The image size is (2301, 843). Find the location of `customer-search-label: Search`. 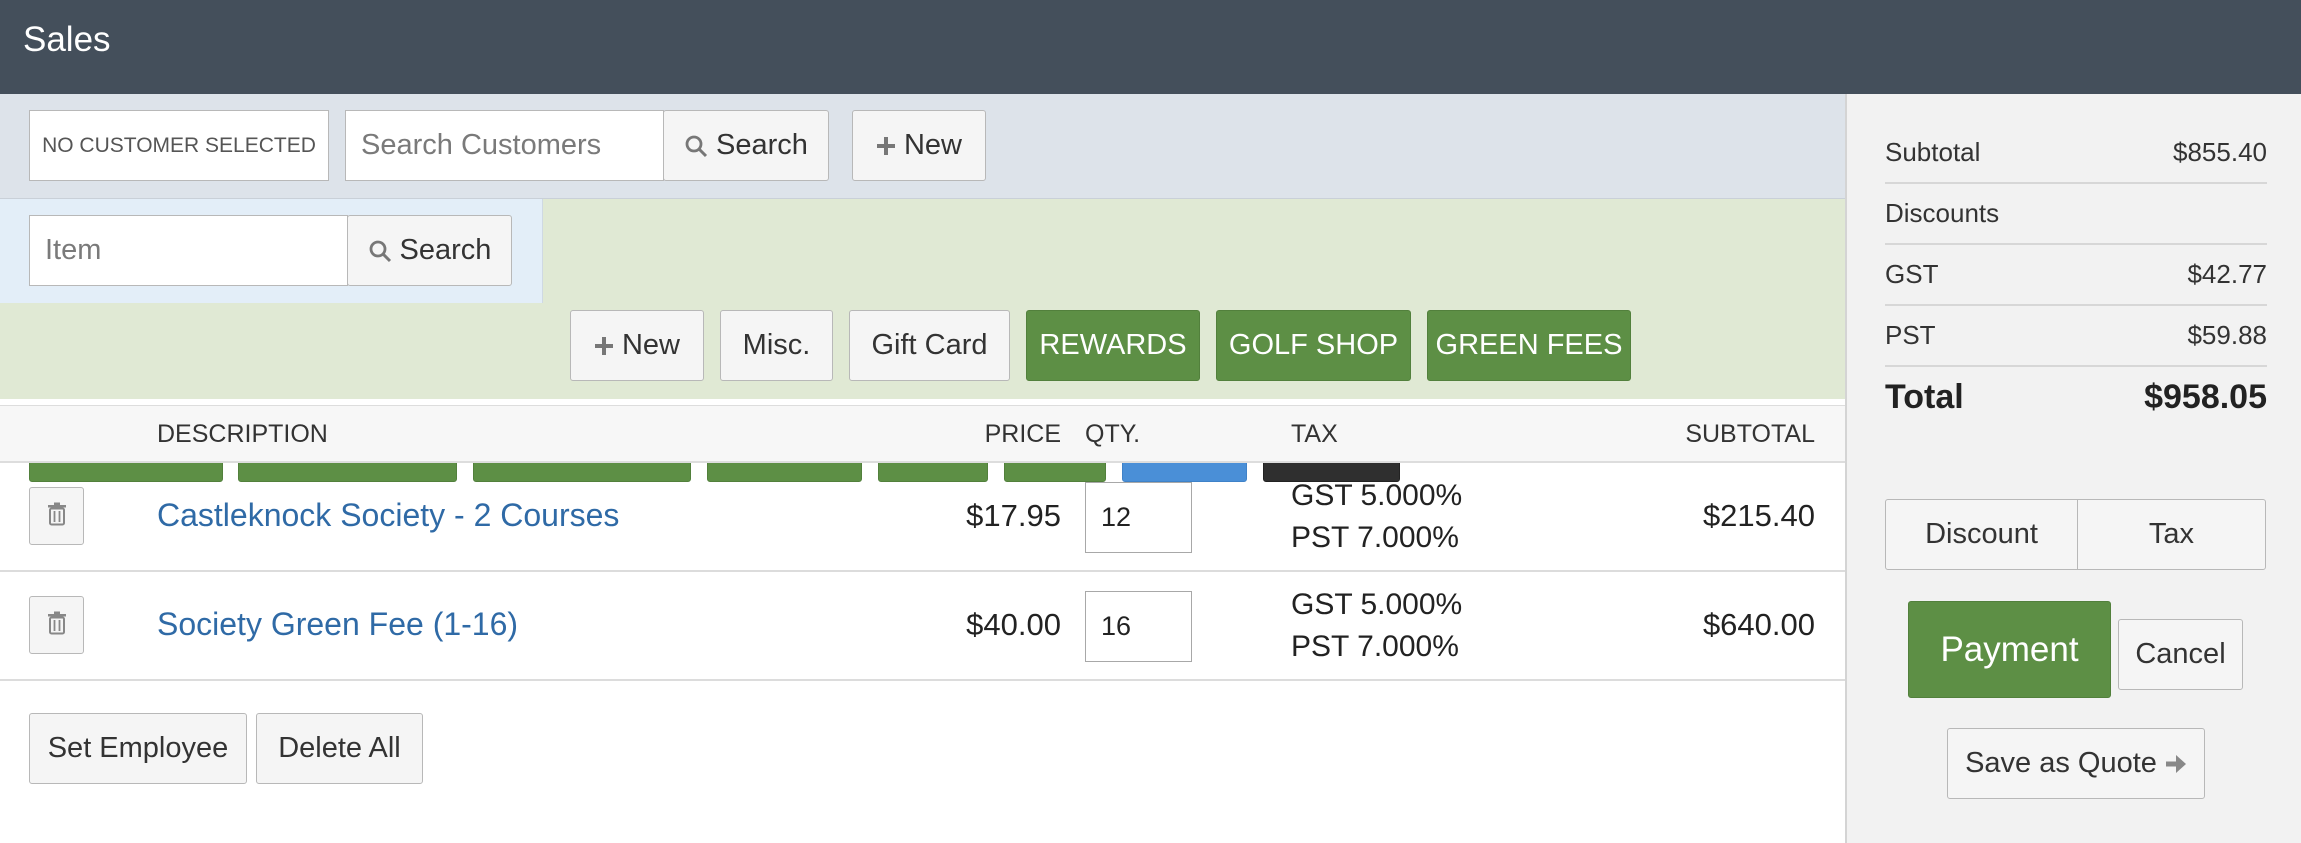

customer-search-label: Search is located at coordinates (762, 145).